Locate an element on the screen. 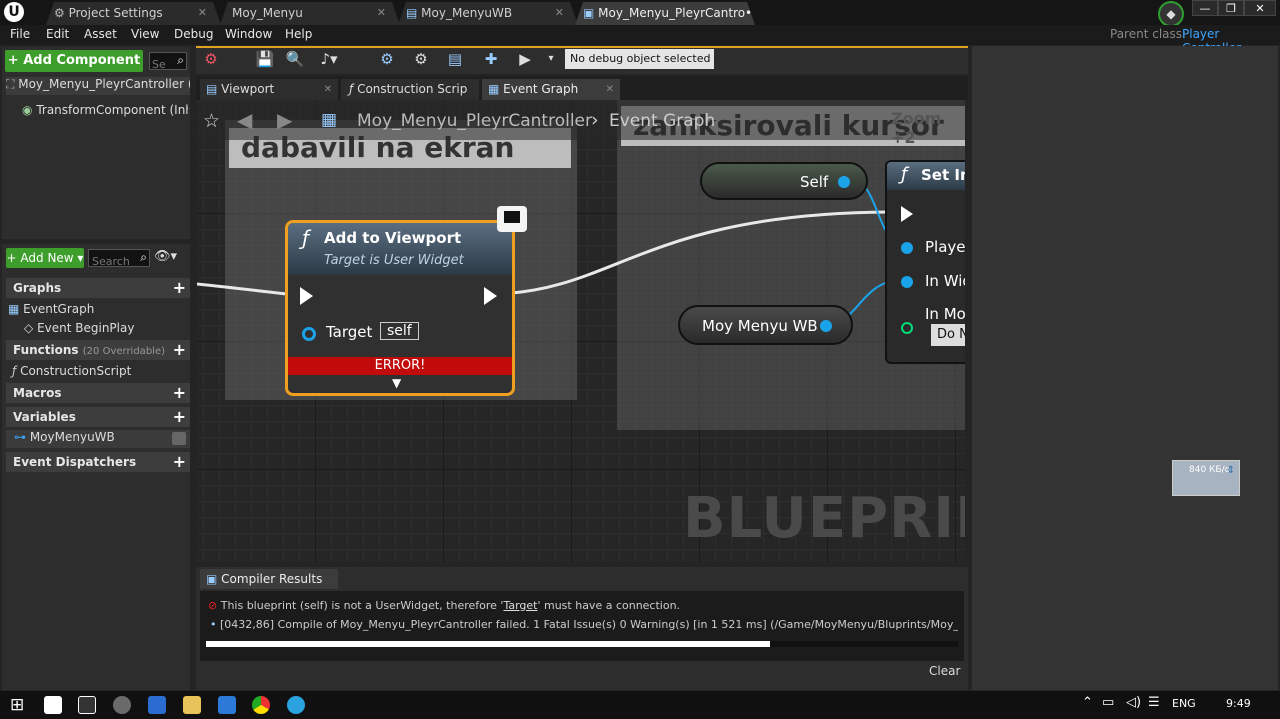  favorite-star-icon: ☆ is located at coordinates (211, 121).